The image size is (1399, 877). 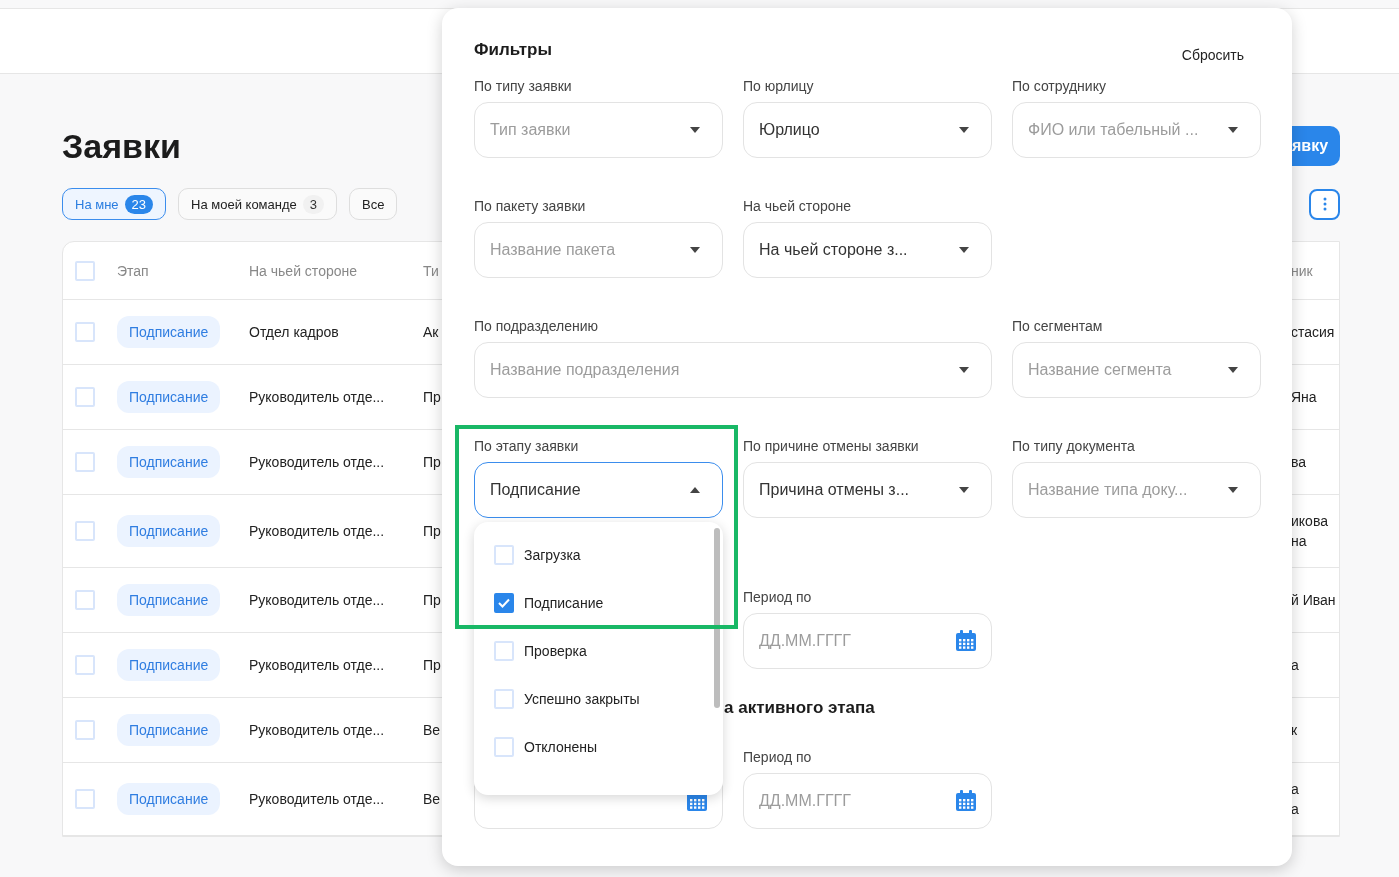 I want to click on field-label: По пакету заявки, so click(x=530, y=206).